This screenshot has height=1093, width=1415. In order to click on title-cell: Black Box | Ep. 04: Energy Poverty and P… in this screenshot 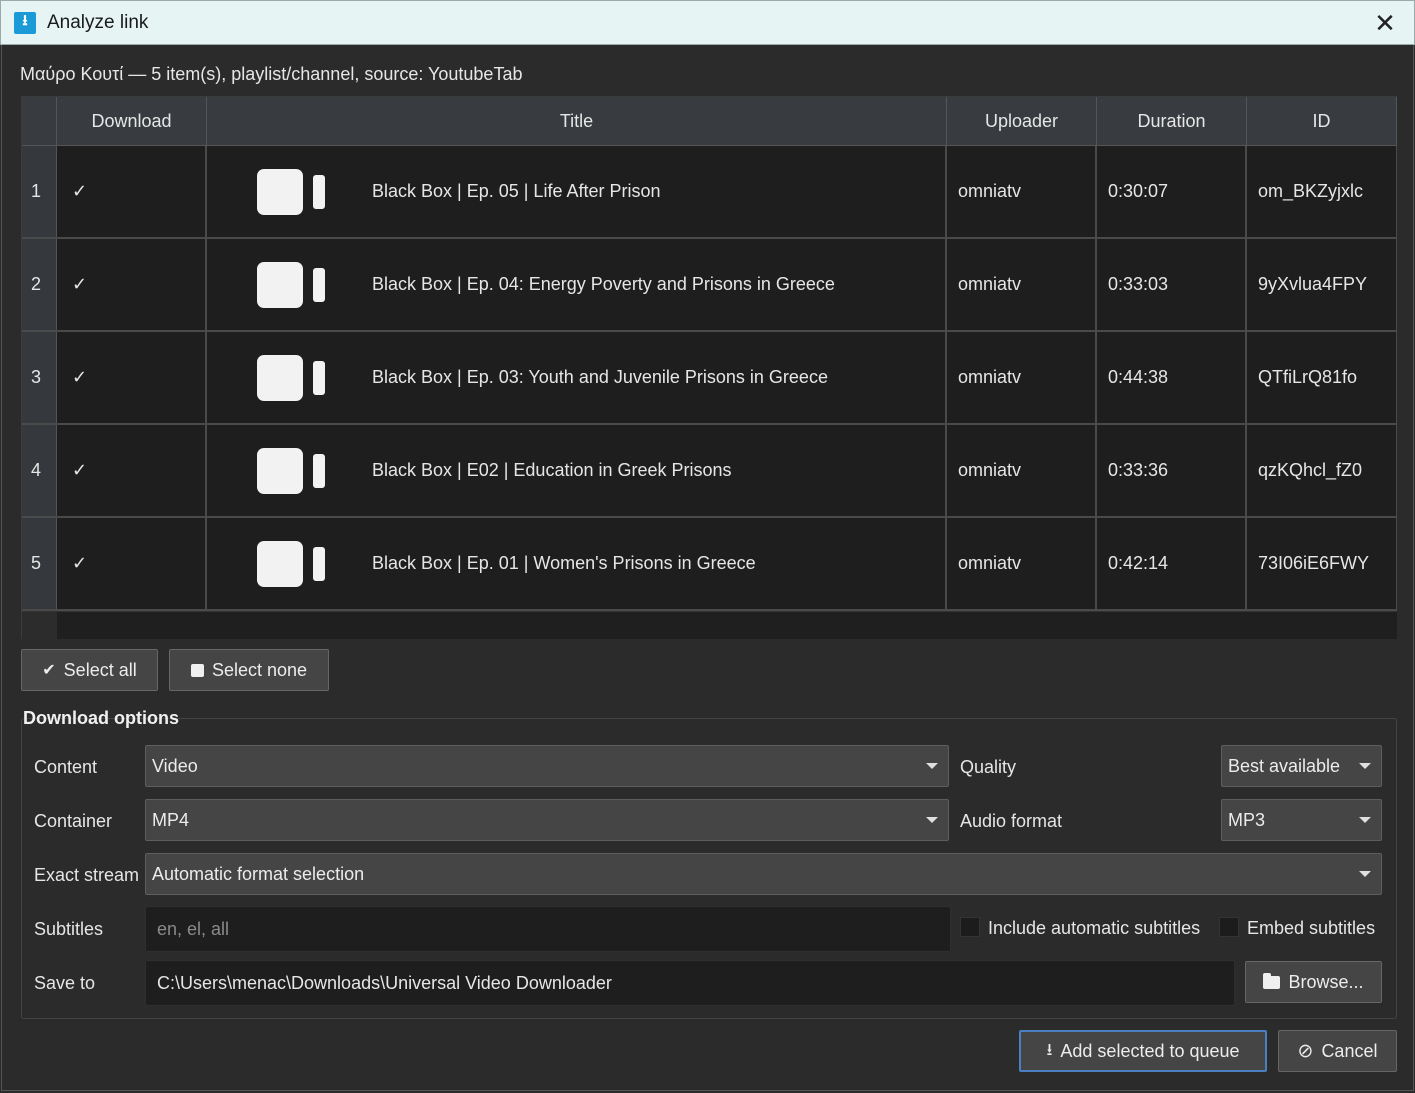, I will do `click(577, 284)`.